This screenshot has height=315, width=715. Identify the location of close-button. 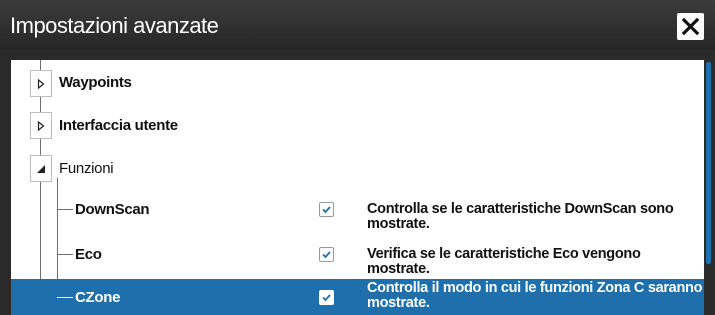
(690, 26).